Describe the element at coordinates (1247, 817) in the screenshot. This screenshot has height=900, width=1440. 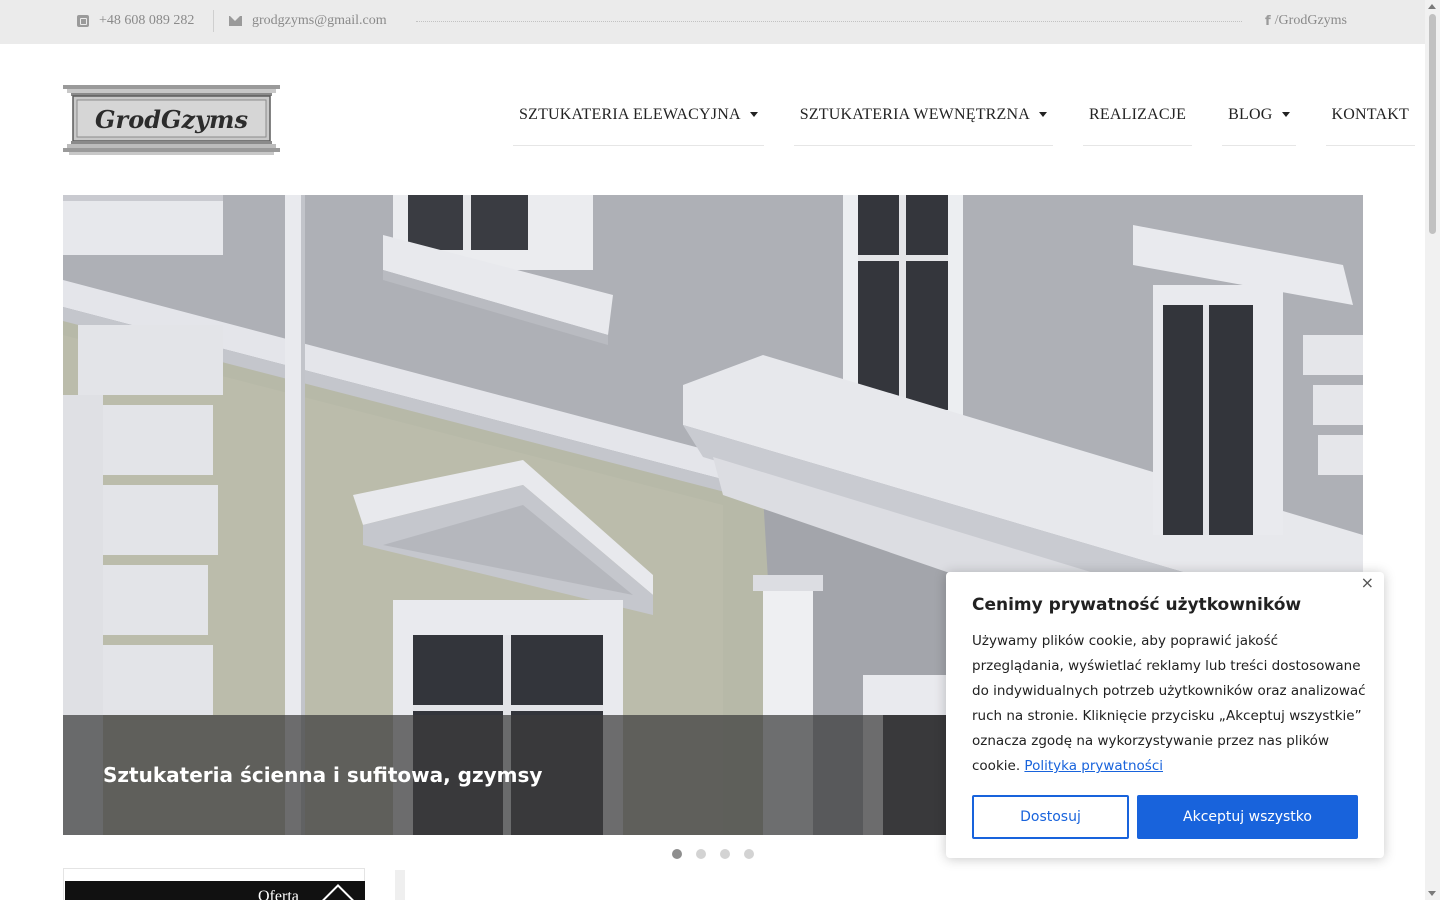
I see `accept-all-button: Akceptuj wszystko` at that location.